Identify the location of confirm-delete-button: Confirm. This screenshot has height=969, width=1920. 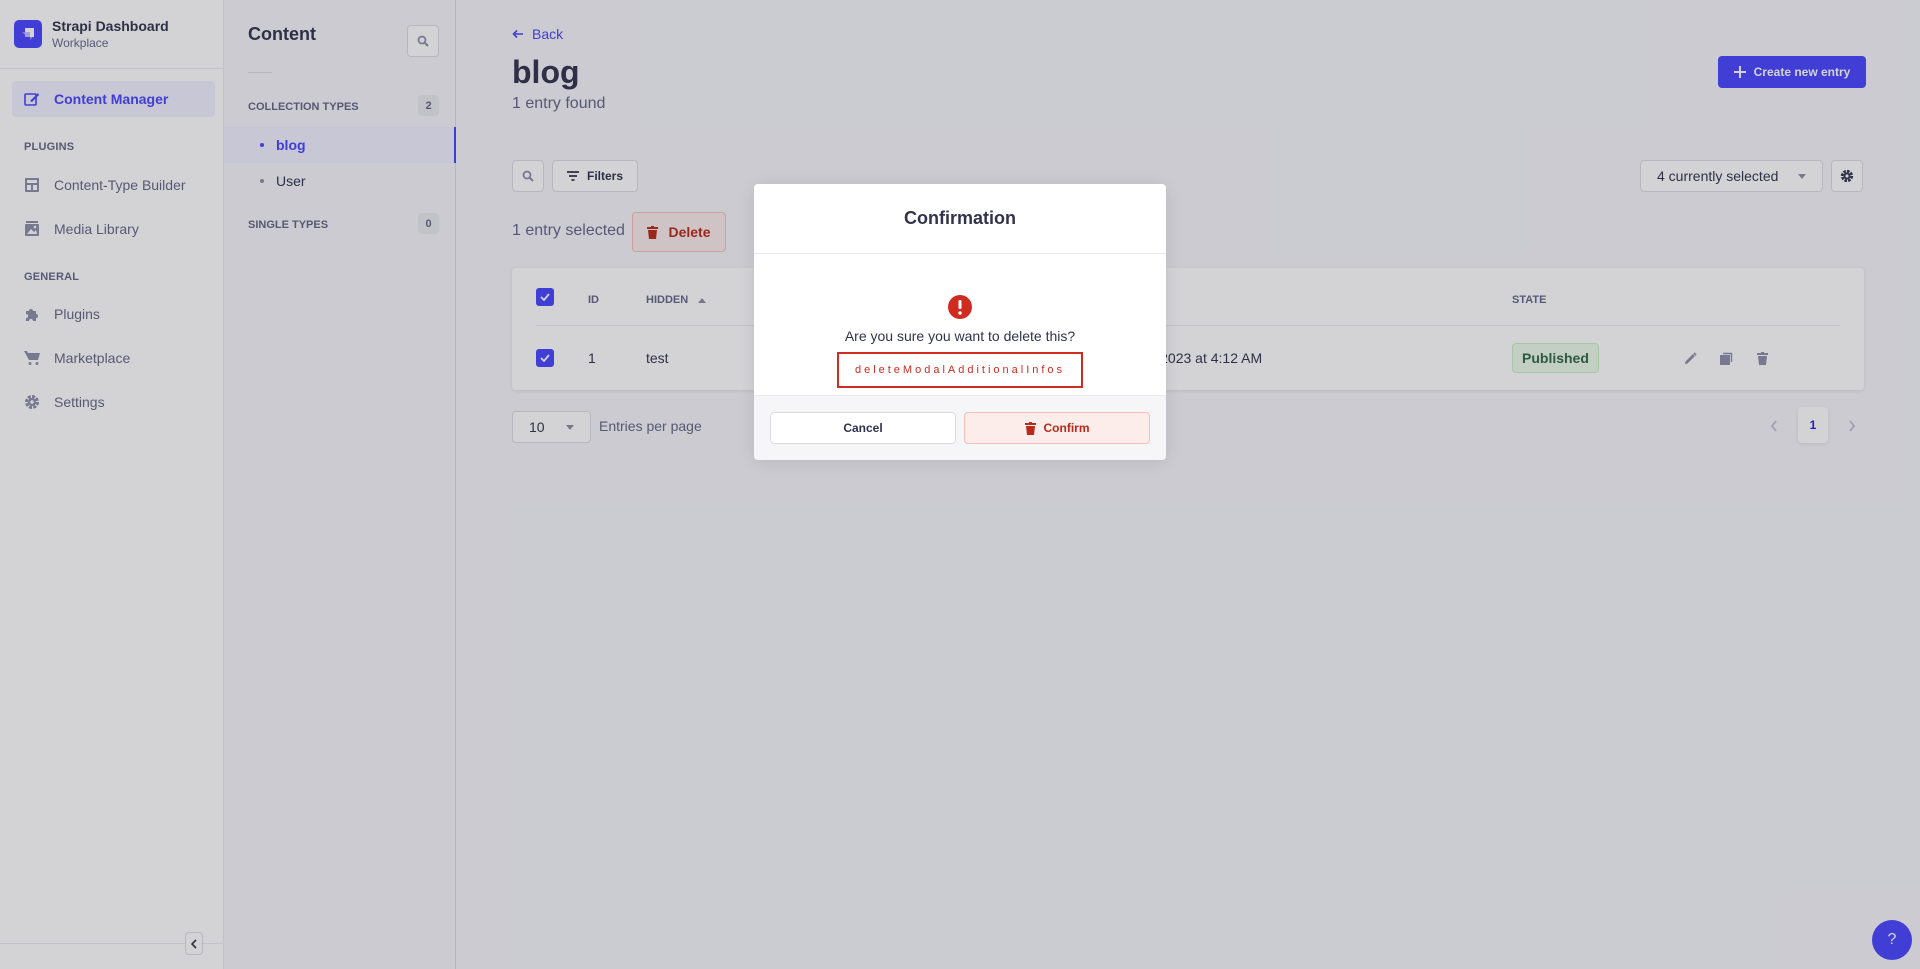
(1057, 428).